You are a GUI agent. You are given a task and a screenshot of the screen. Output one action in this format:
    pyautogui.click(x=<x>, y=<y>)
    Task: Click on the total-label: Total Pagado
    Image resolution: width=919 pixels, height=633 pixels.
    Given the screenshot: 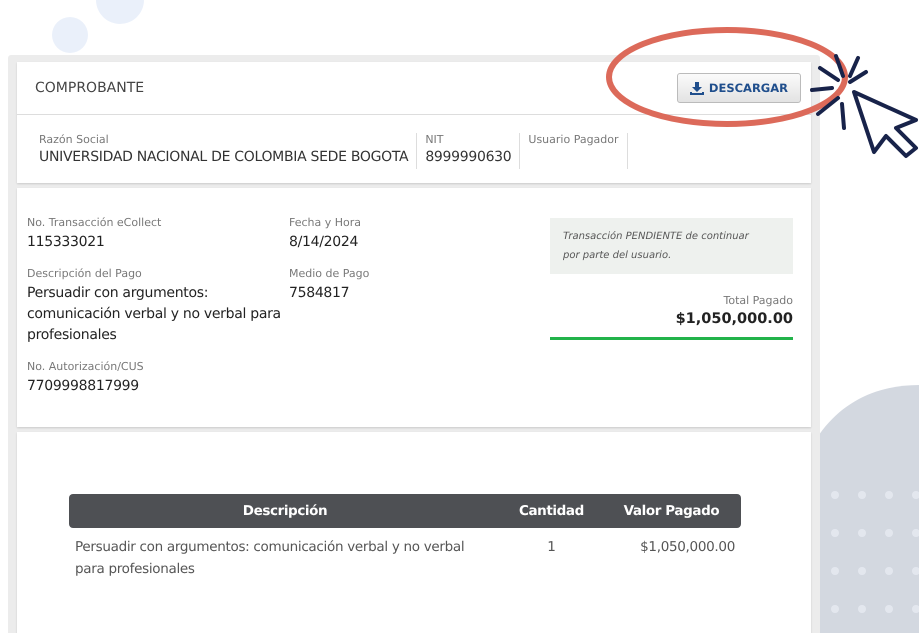 What is the action you would take?
    pyautogui.click(x=757, y=300)
    